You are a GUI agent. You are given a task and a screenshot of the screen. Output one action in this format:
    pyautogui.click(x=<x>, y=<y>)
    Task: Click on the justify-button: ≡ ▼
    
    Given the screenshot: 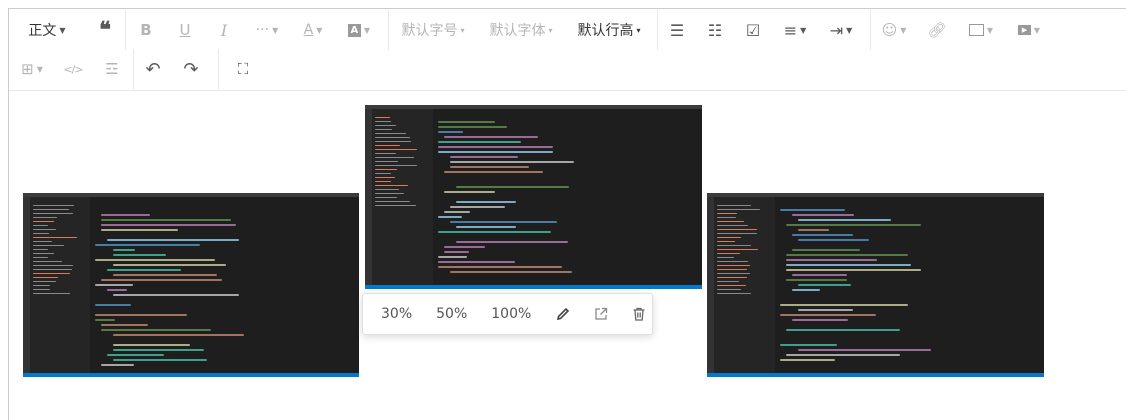 What is the action you would take?
    pyautogui.click(x=795, y=30)
    